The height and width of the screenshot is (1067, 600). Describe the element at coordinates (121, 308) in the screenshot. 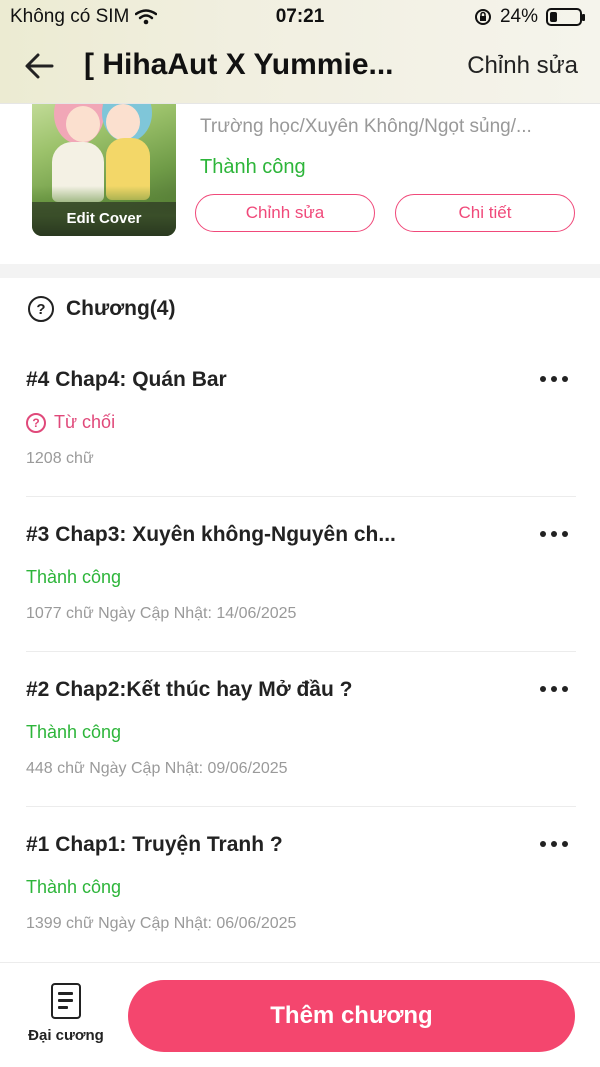

I see `chapters-count-label: Chương(4)` at that location.